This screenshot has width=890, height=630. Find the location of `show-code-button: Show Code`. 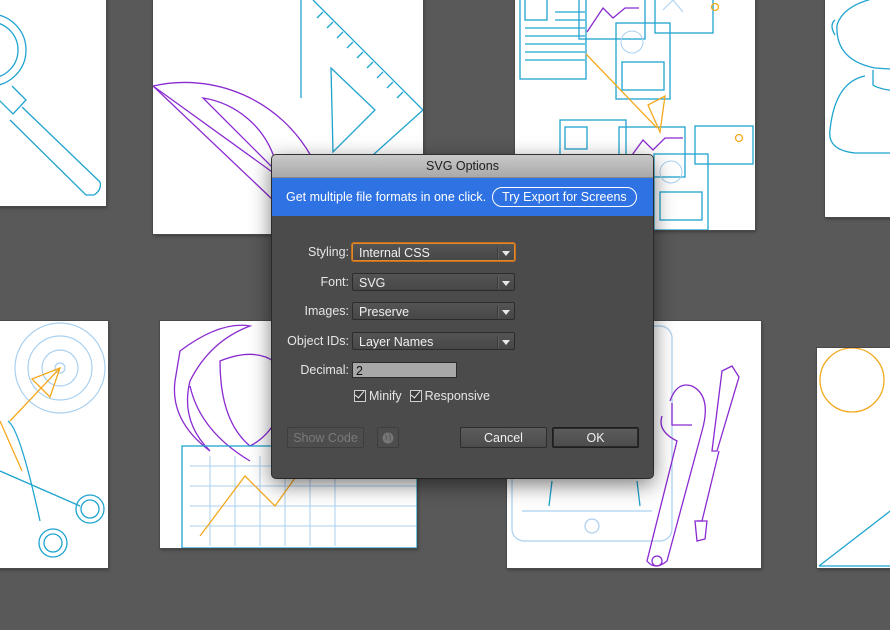

show-code-button: Show Code is located at coordinates (325, 437).